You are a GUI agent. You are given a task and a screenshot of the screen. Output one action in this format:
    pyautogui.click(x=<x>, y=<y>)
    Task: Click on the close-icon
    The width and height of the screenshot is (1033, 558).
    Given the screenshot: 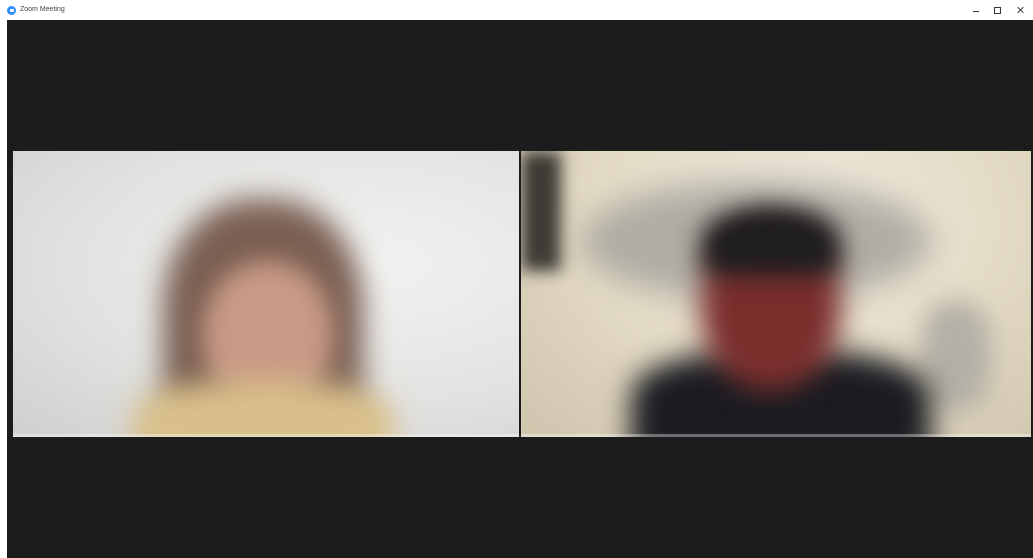 What is the action you would take?
    pyautogui.click(x=1021, y=10)
    